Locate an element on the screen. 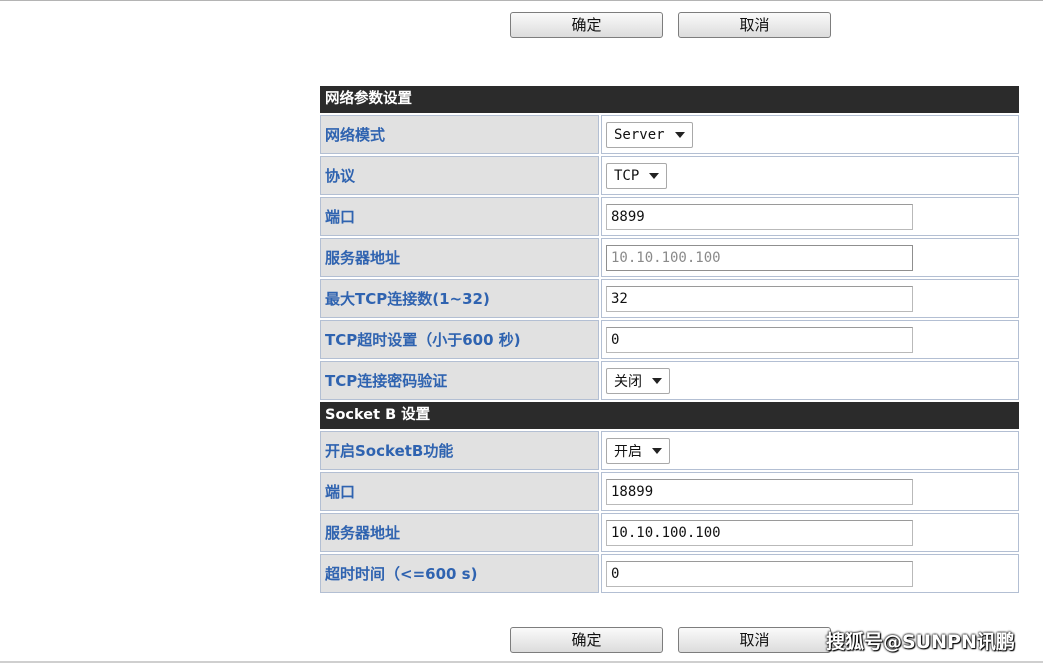 Image resolution: width=1043 pixels, height=665 pixels. server-address-label: 服务器地址 is located at coordinates (459, 257).